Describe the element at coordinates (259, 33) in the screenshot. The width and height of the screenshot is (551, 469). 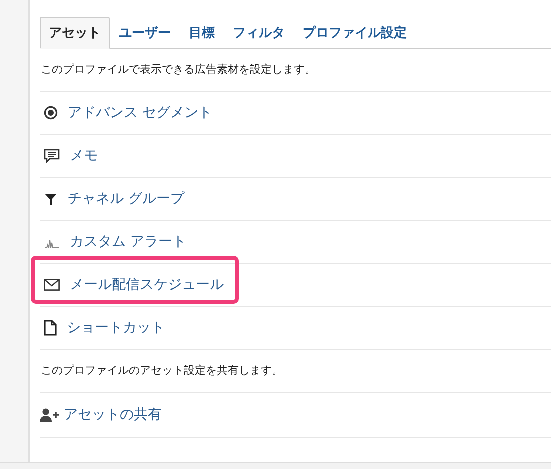
I see `tab: フィルタ` at that location.